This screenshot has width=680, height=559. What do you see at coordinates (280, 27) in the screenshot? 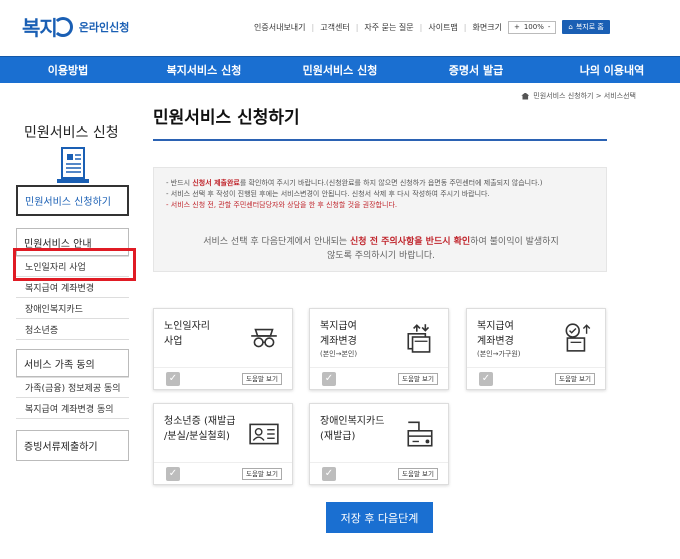
I see `util-link-cert-export: 인증서내보내기` at bounding box center [280, 27].